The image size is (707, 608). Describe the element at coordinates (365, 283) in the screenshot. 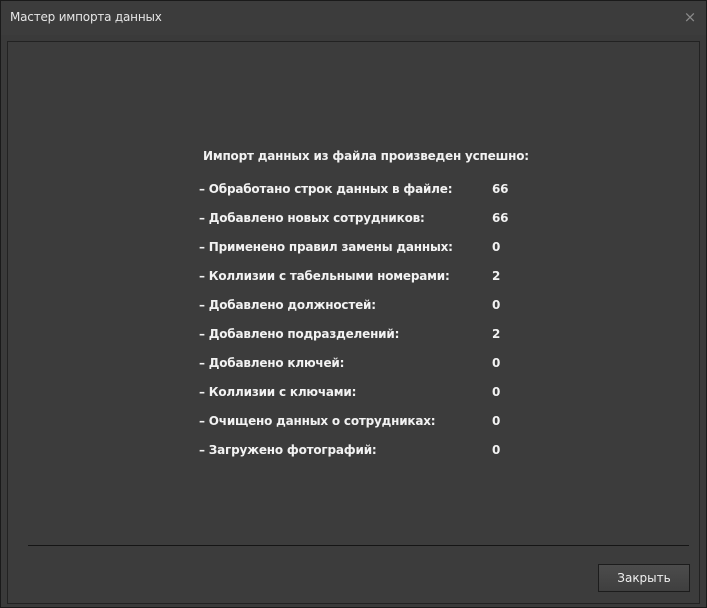

I see `stat-row: – Коллизии с табельными номерами: 2` at that location.